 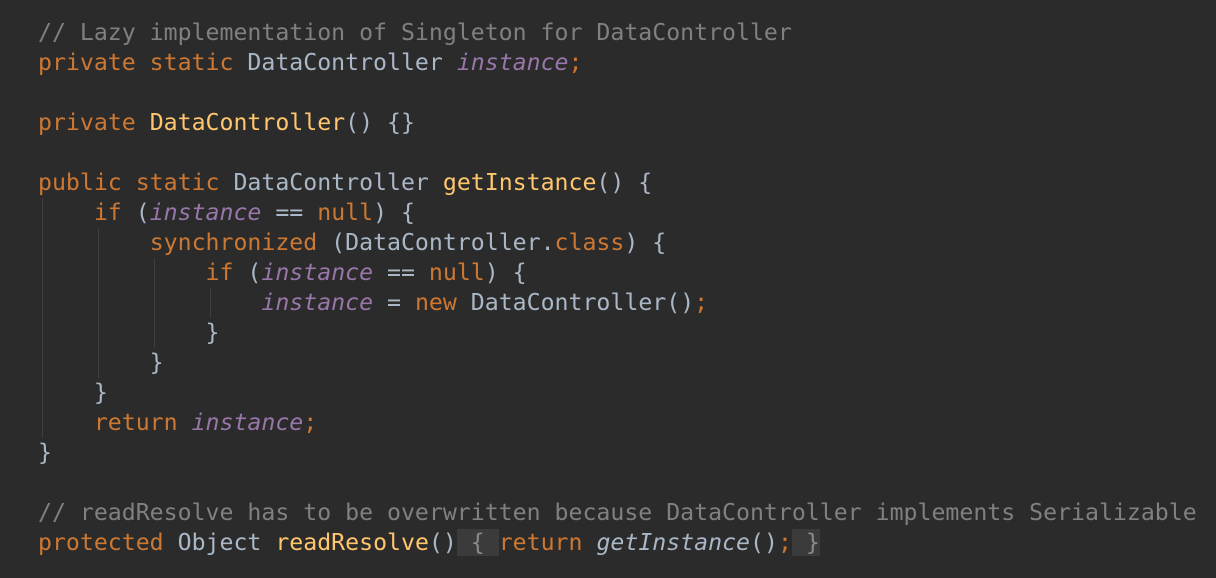 I want to click on code-token: class, so click(x=589, y=242).